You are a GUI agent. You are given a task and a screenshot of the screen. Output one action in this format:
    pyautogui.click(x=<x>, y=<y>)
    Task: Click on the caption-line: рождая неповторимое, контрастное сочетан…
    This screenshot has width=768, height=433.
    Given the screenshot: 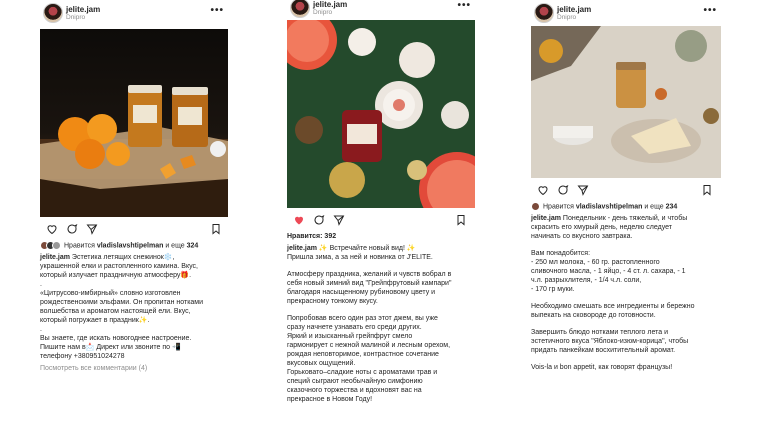 What is the action you would take?
    pyautogui.click(x=363, y=354)
    